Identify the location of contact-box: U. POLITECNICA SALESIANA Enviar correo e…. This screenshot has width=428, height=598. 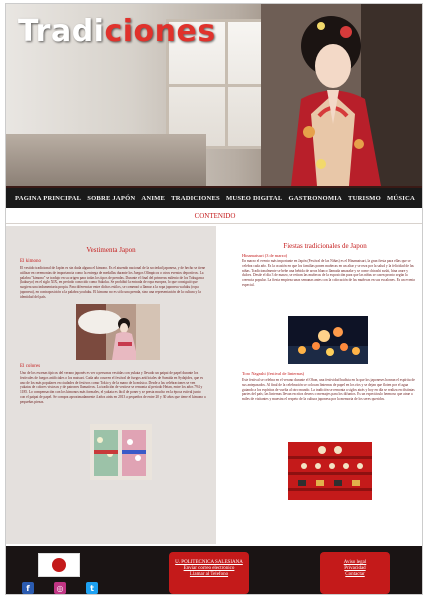
(209, 573).